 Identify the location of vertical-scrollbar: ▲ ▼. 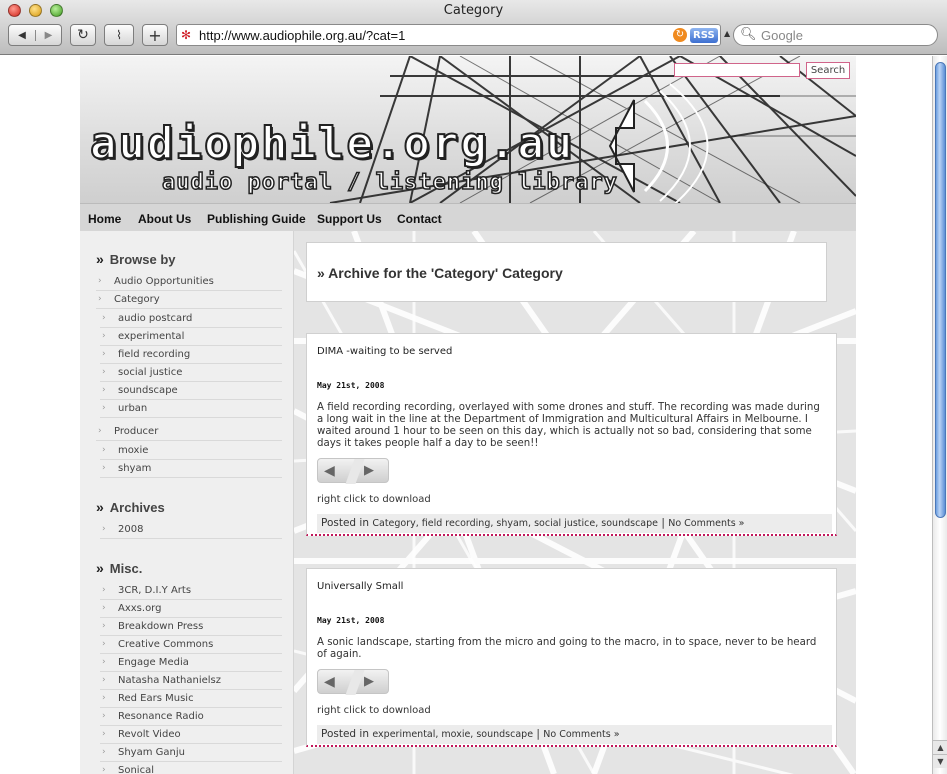
(939, 415).